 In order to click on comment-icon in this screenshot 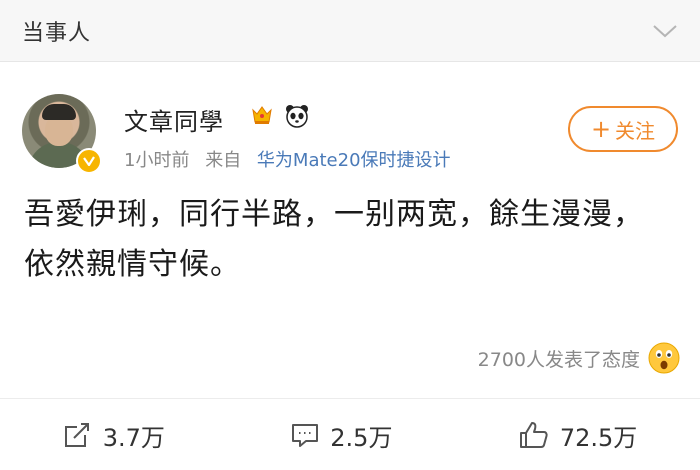, I will do `click(305, 435)`.